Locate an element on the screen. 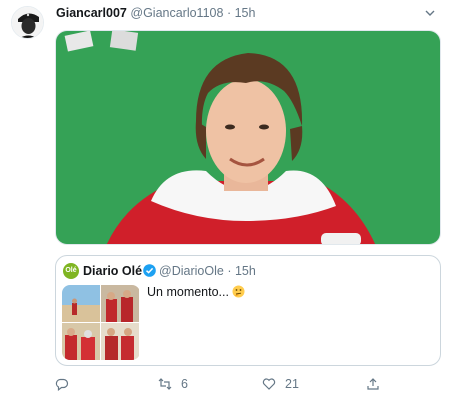 Image resolution: width=449 pixels, height=400 pixels. share-button is located at coordinates (373, 384).